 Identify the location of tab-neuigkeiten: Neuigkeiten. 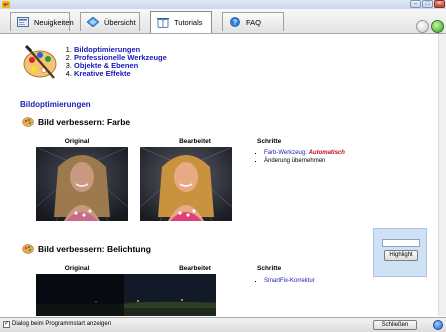
(42, 21).